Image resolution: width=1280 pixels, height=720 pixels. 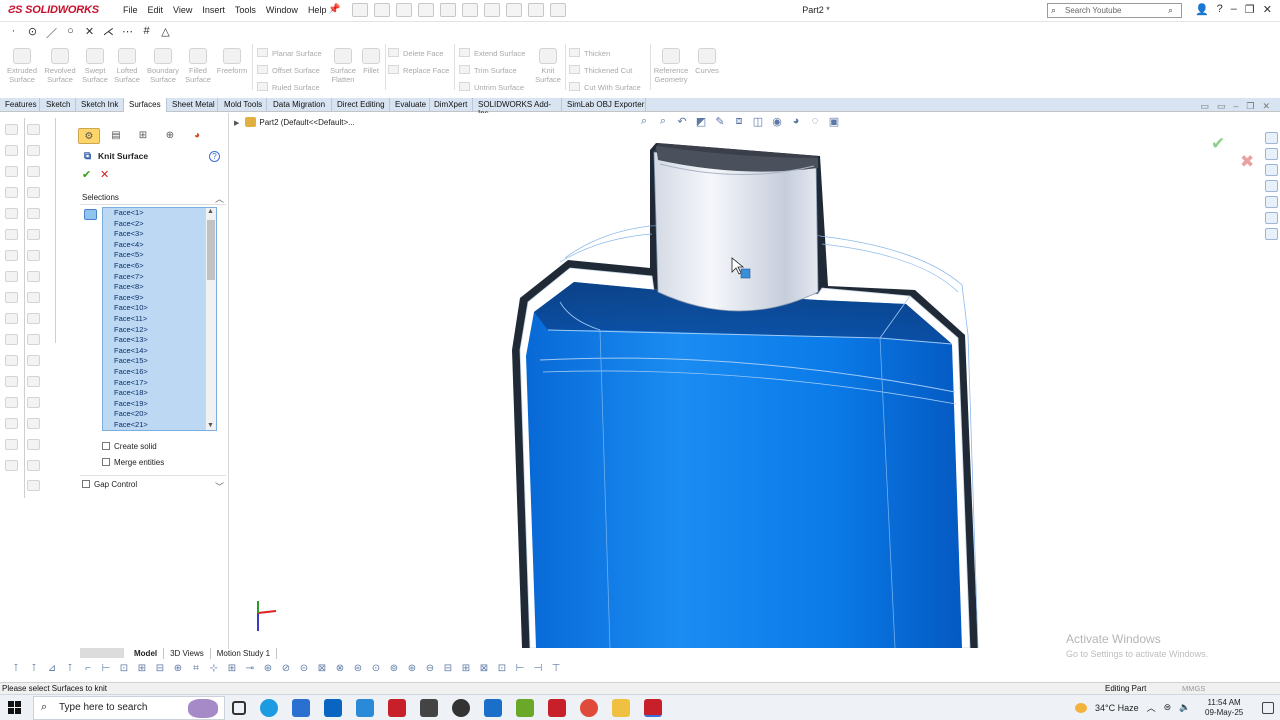 What do you see at coordinates (211, 250) in the screenshot?
I see `scroll-thumb` at bounding box center [211, 250].